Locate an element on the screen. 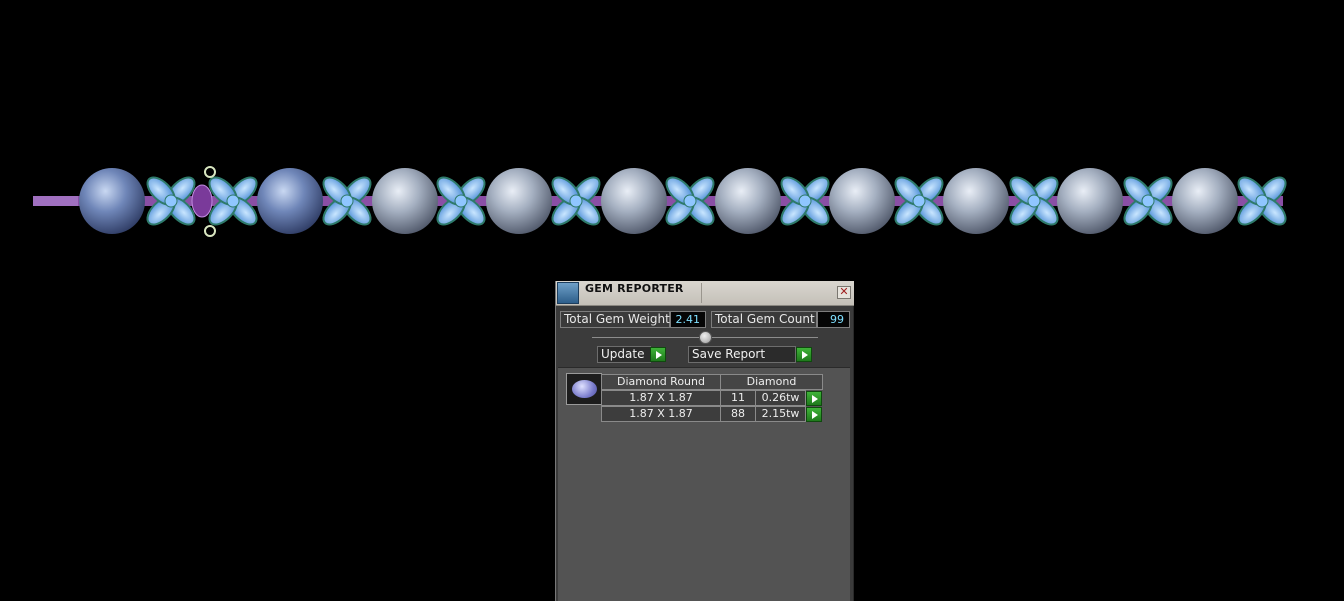  slider-knob-icon is located at coordinates (705, 337).